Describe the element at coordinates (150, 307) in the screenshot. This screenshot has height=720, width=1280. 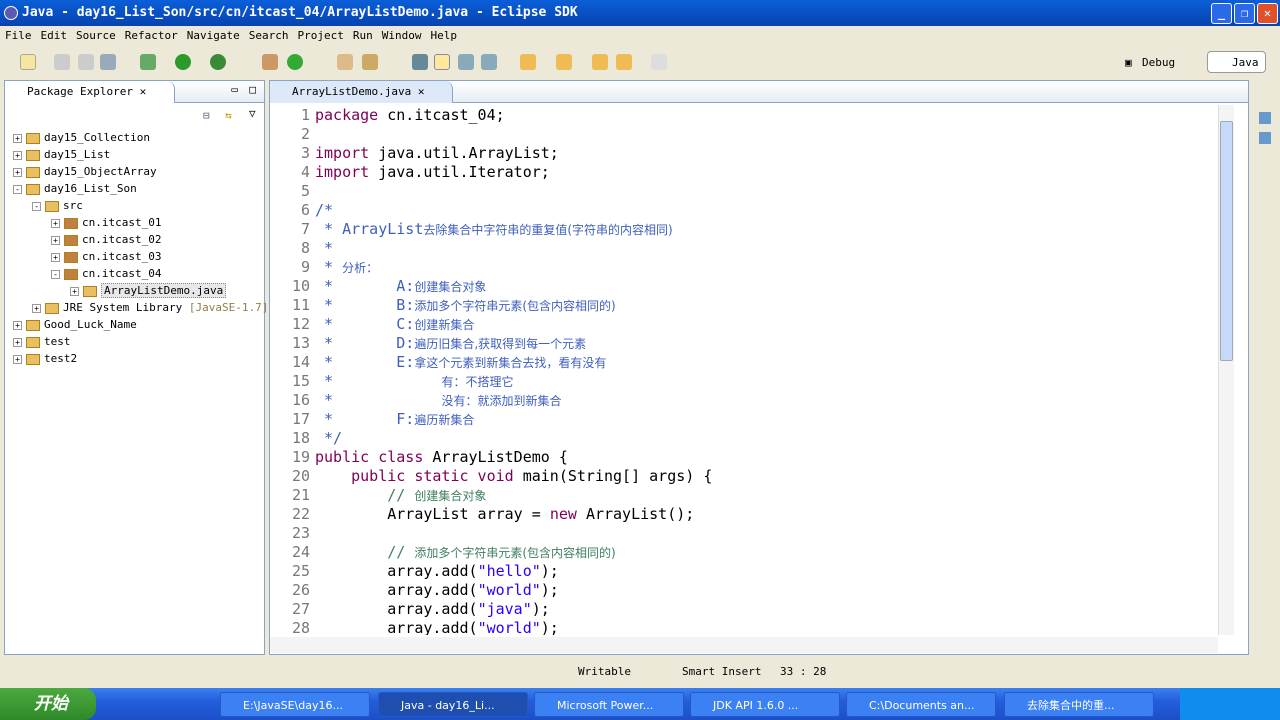
I see `tree-item: + JRE System Library [JavaSE-1.7]` at that location.